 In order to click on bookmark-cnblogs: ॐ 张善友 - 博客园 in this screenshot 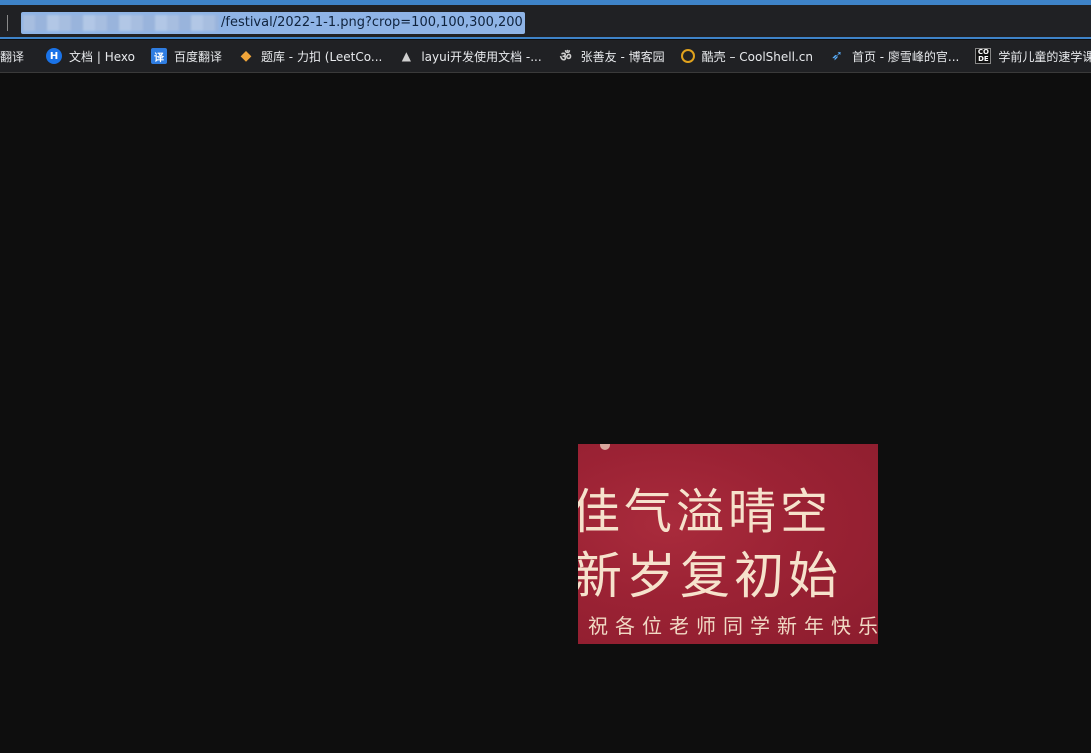, I will do `click(611, 56)`.